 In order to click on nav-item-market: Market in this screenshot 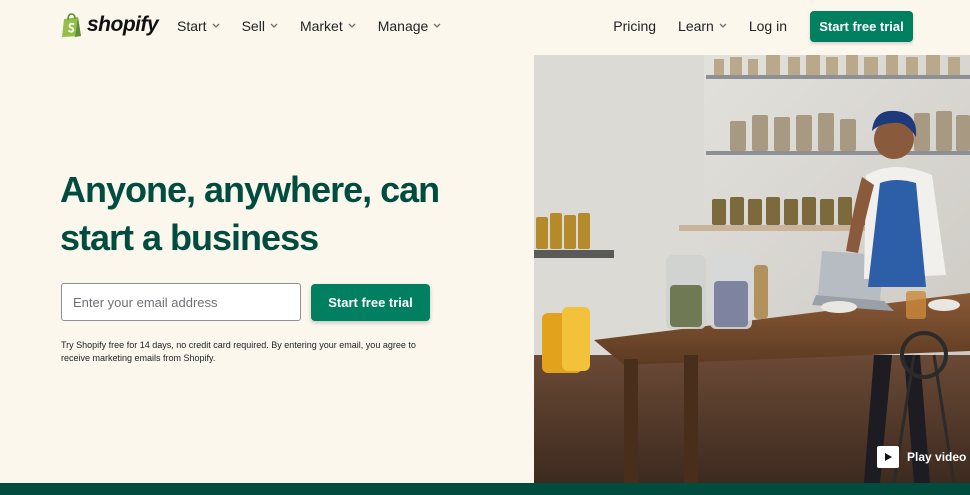, I will do `click(328, 26)`.